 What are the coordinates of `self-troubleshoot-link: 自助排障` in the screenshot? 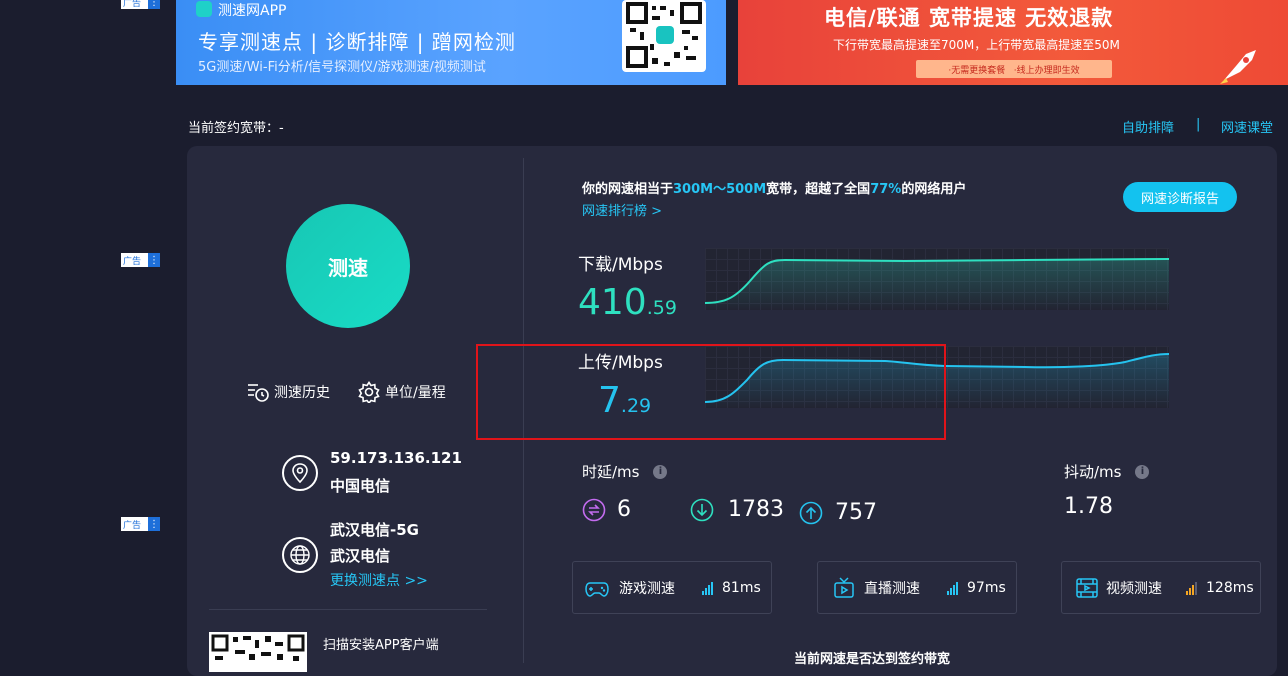 It's located at (1148, 126).